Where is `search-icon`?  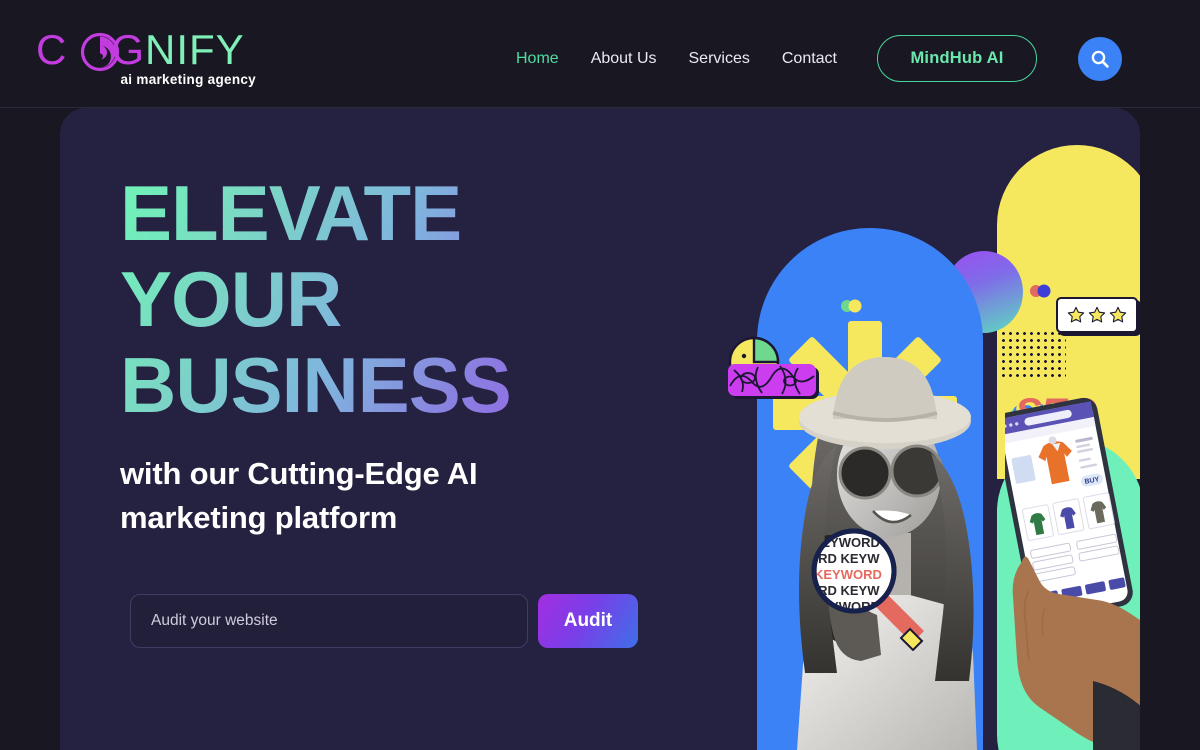 search-icon is located at coordinates (1100, 59).